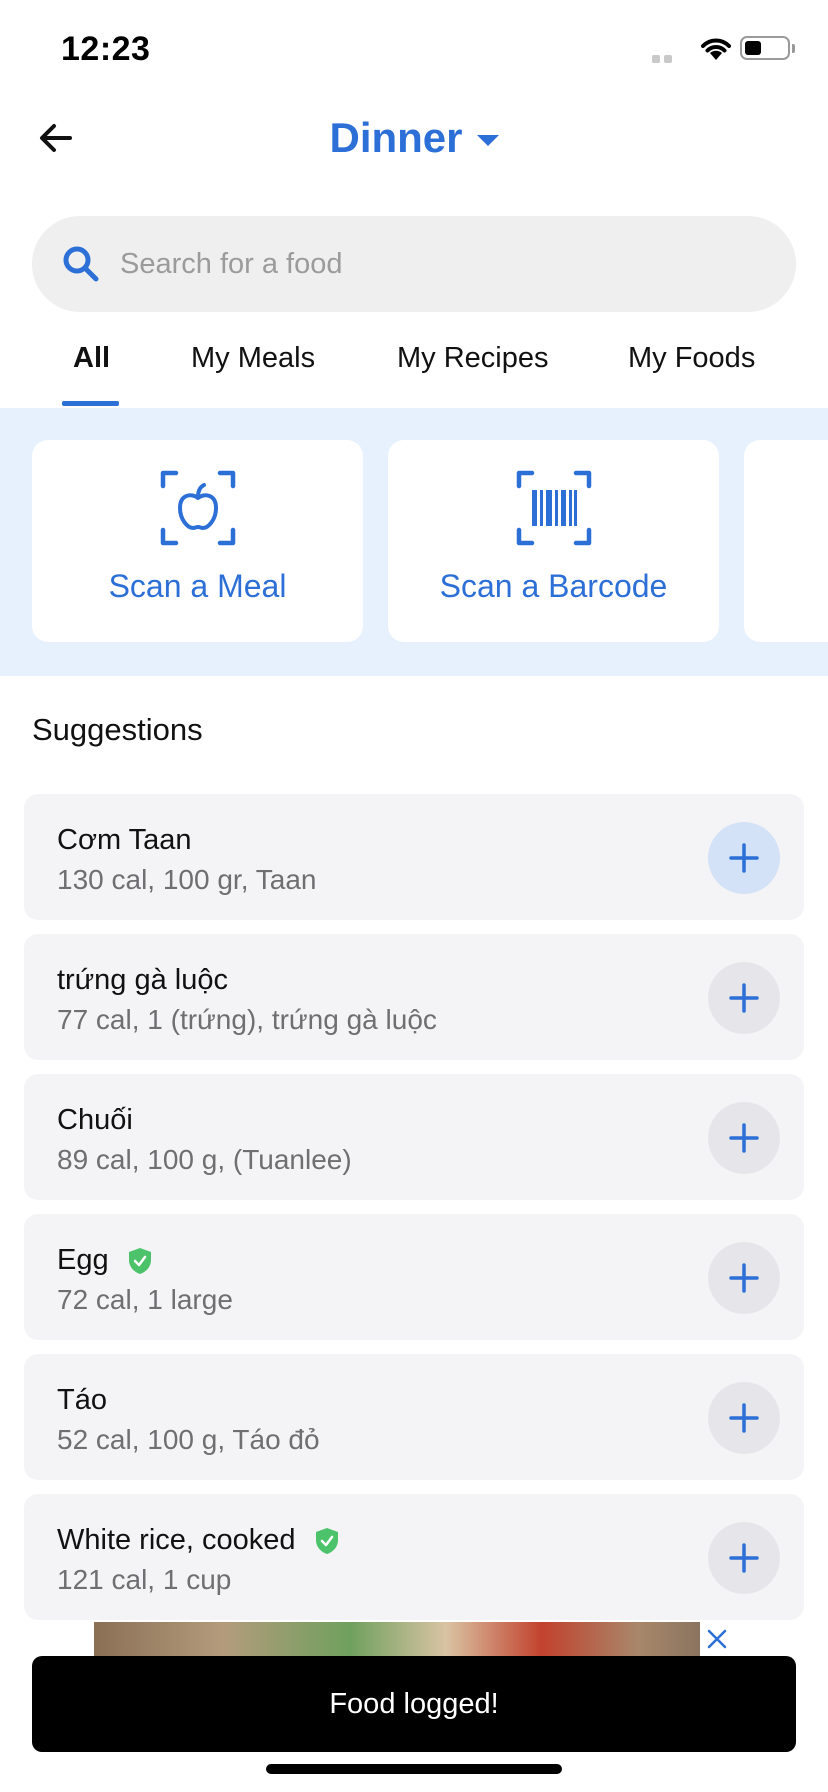 The image size is (828, 1792). What do you see at coordinates (414, 1769) in the screenshot?
I see `home-indicator` at bounding box center [414, 1769].